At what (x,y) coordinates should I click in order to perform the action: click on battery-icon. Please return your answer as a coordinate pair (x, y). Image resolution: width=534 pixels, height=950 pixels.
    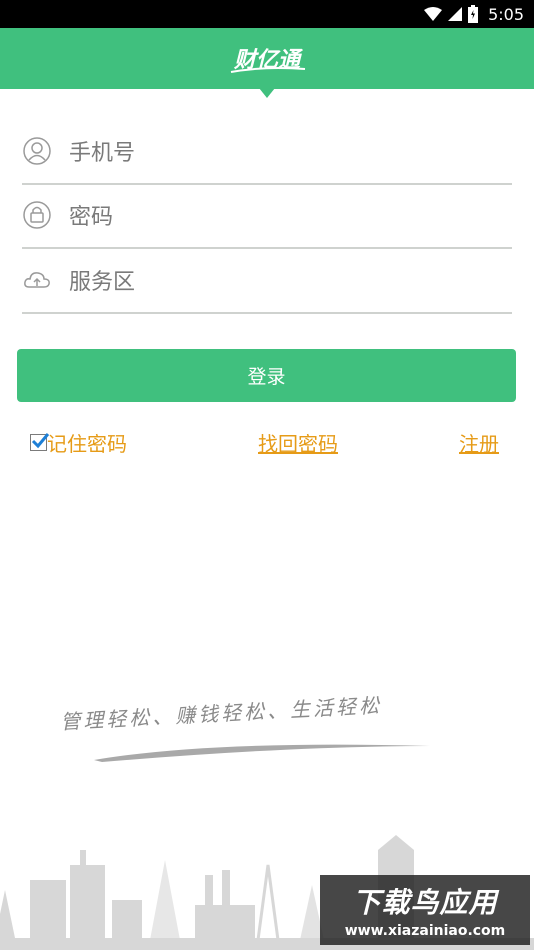
    Looking at the image, I should click on (473, 14).